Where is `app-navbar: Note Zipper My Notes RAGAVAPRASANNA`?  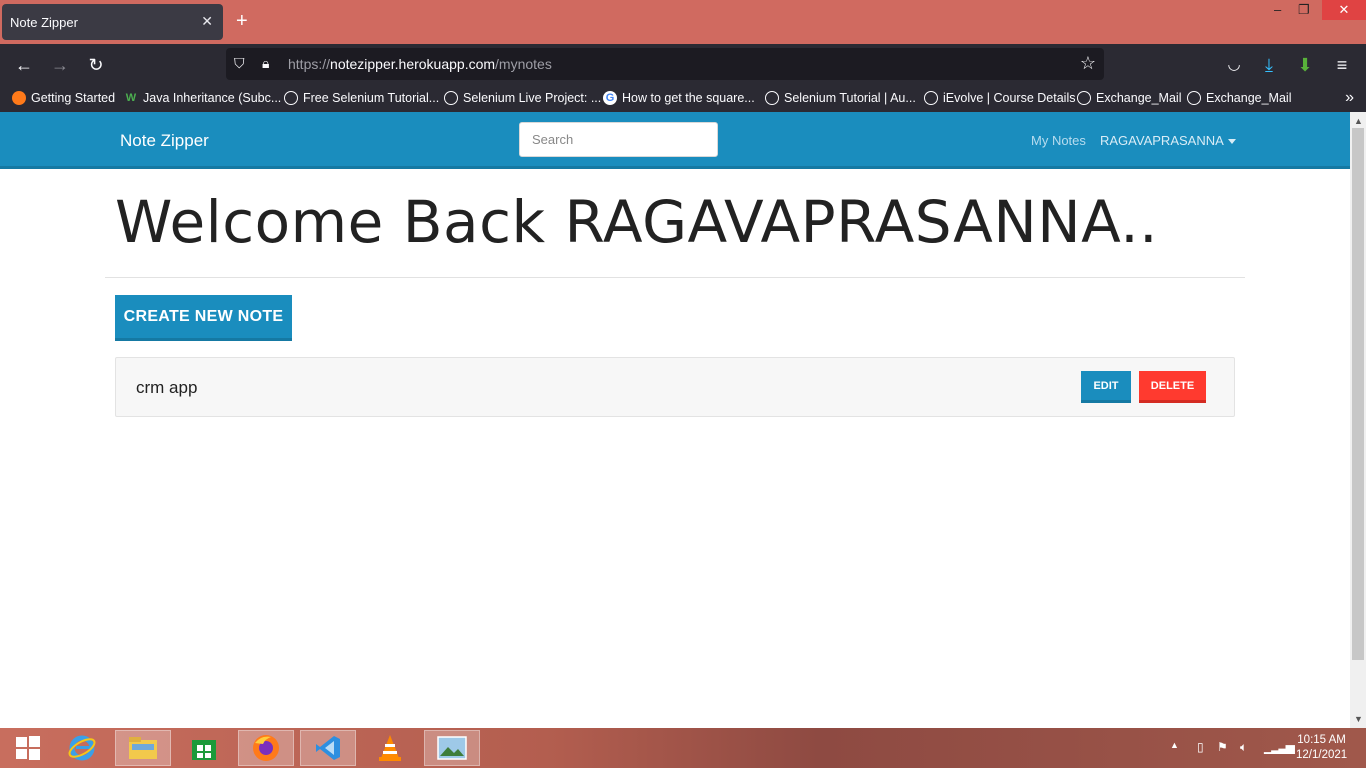 app-navbar: Note Zipper My Notes RAGAVAPRASANNA is located at coordinates (675, 140).